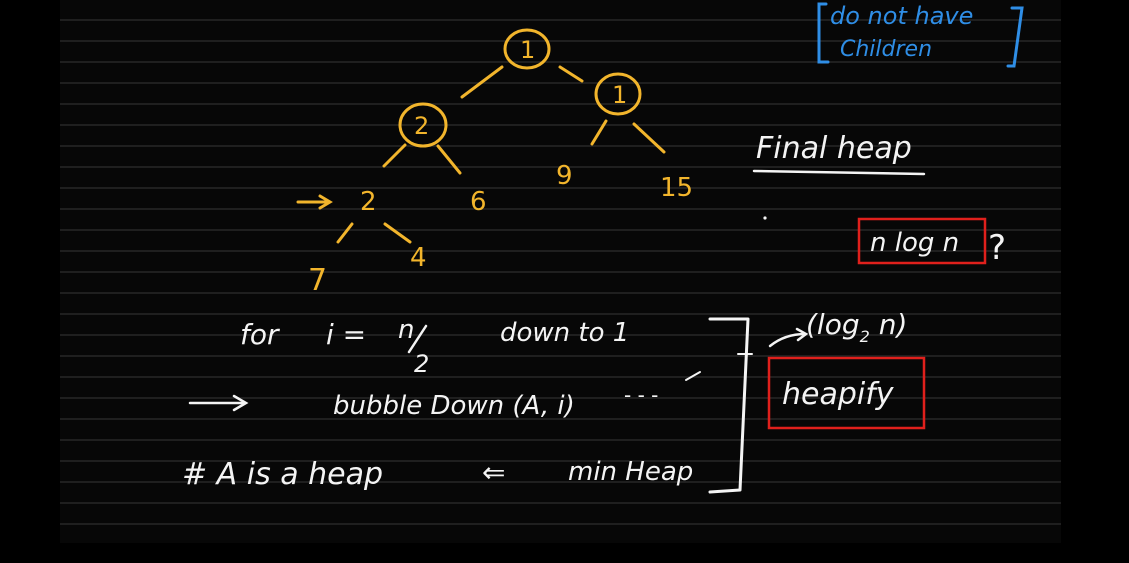  Describe the element at coordinates (838, 394) in the screenshot. I see `heapify-text: heapify` at that location.